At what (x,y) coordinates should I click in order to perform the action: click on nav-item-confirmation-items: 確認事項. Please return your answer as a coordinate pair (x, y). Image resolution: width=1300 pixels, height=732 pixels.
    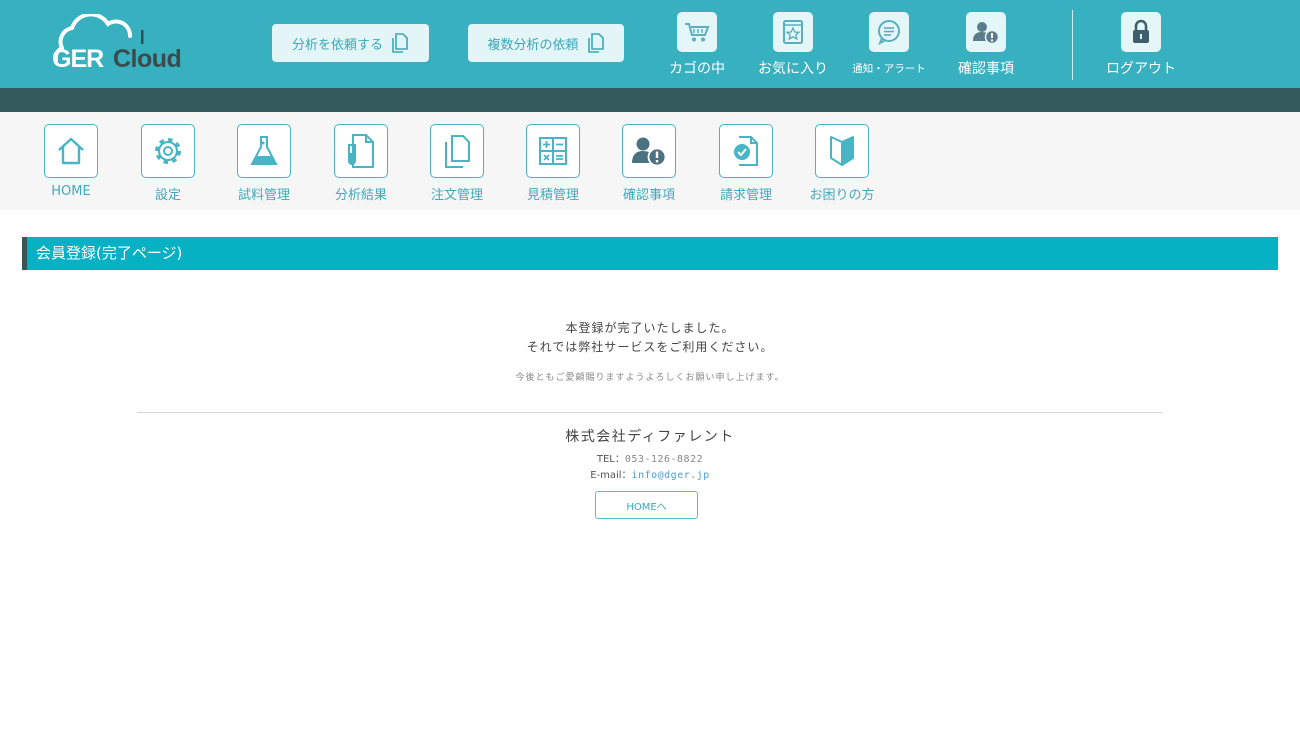
    Looking at the image, I should click on (649, 163).